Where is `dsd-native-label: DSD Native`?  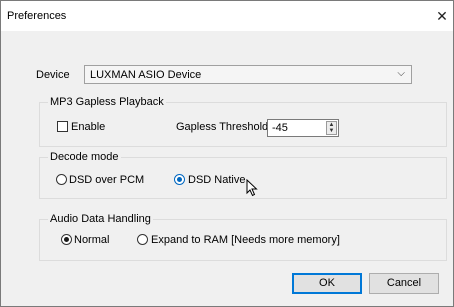
dsd-native-label: DSD Native is located at coordinates (217, 180).